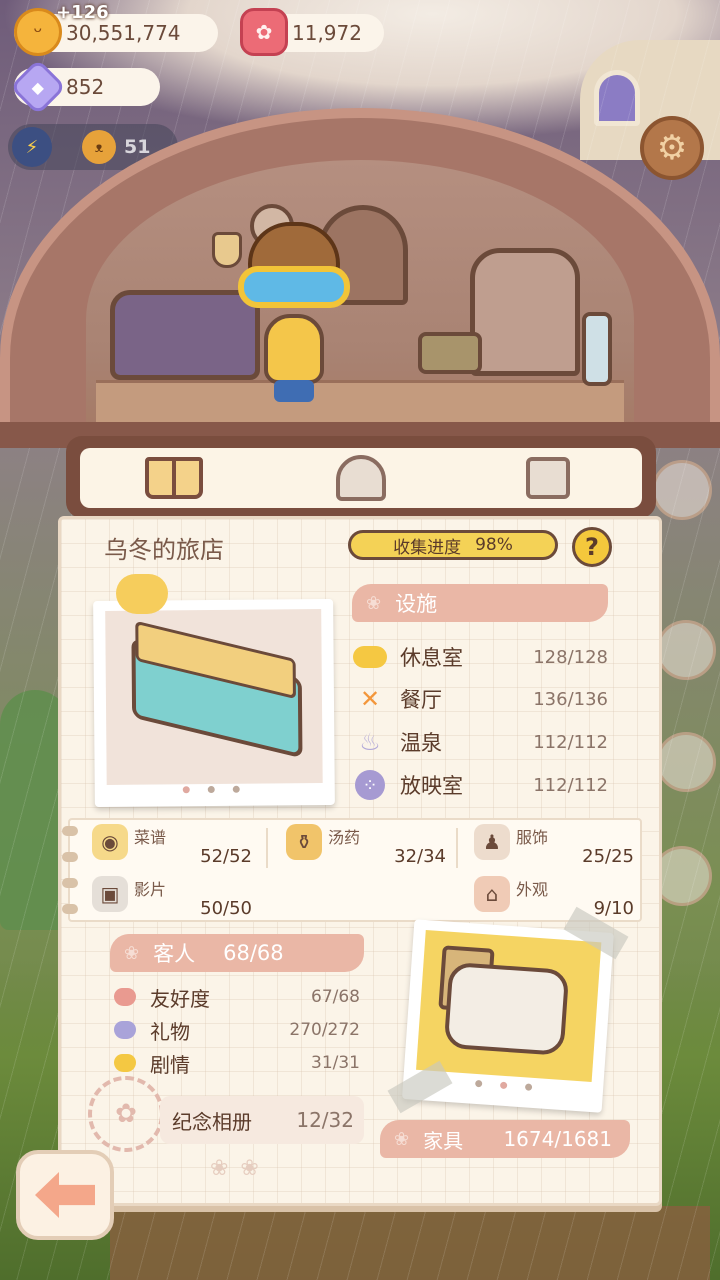 The height and width of the screenshot is (1280, 720). What do you see at coordinates (525, 312) in the screenshot?
I see `wardrobe` at bounding box center [525, 312].